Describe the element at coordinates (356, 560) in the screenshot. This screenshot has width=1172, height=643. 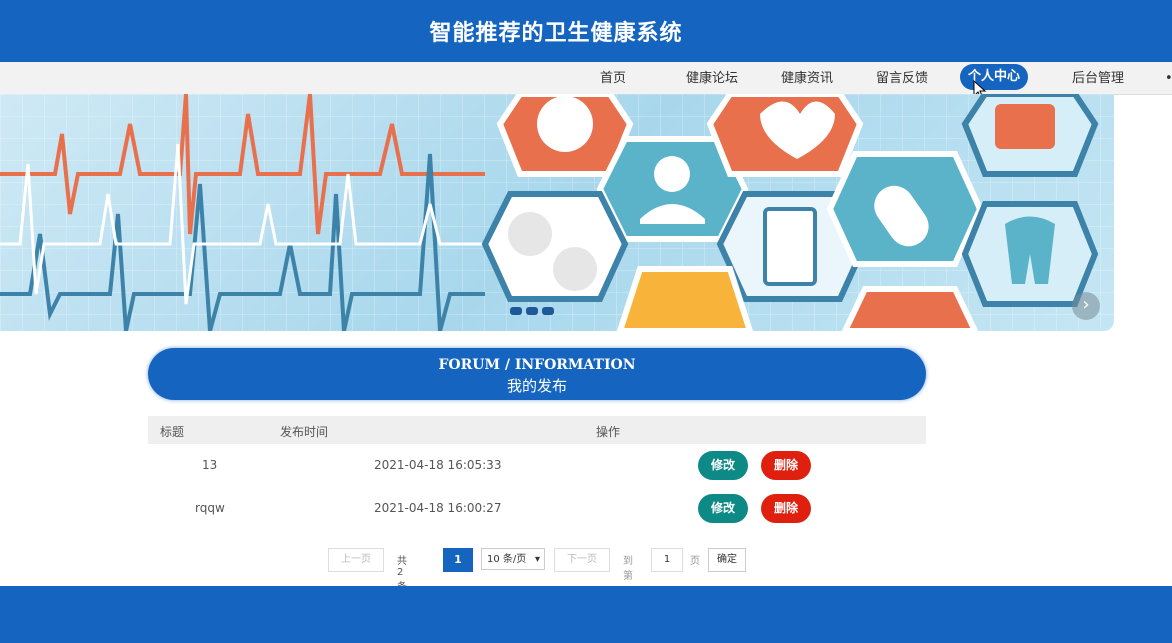
I see `prev-page-button: 上一页` at that location.